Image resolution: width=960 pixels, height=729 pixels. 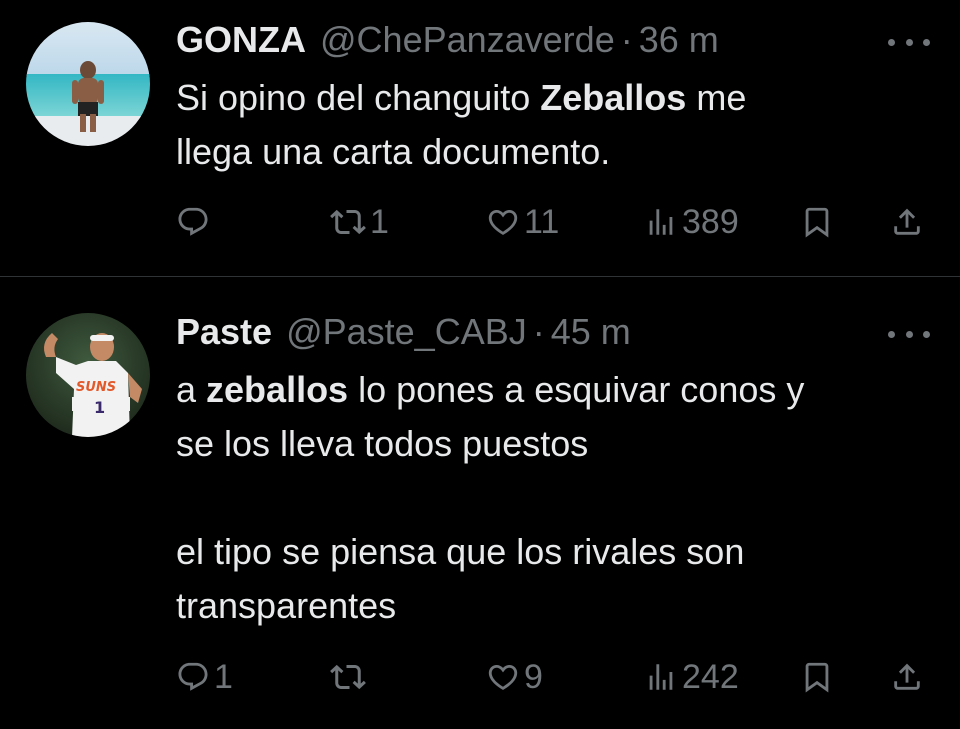 What do you see at coordinates (710, 676) in the screenshot?
I see `views-count: 242` at bounding box center [710, 676].